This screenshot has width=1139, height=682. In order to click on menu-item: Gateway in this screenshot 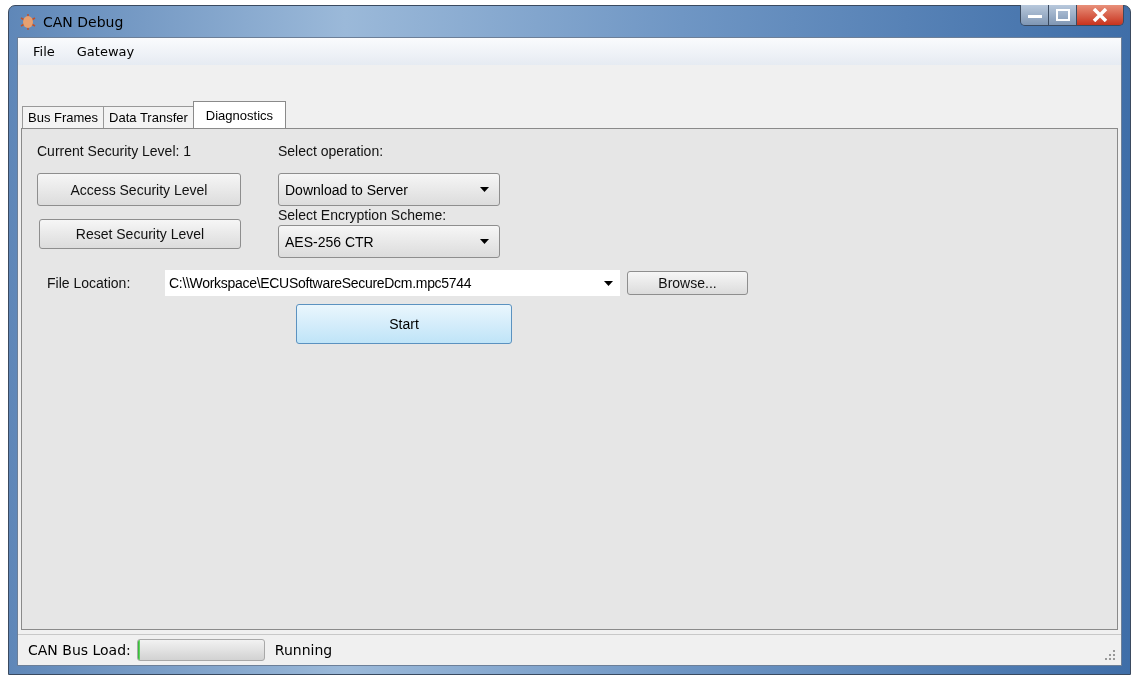, I will do `click(105, 51)`.